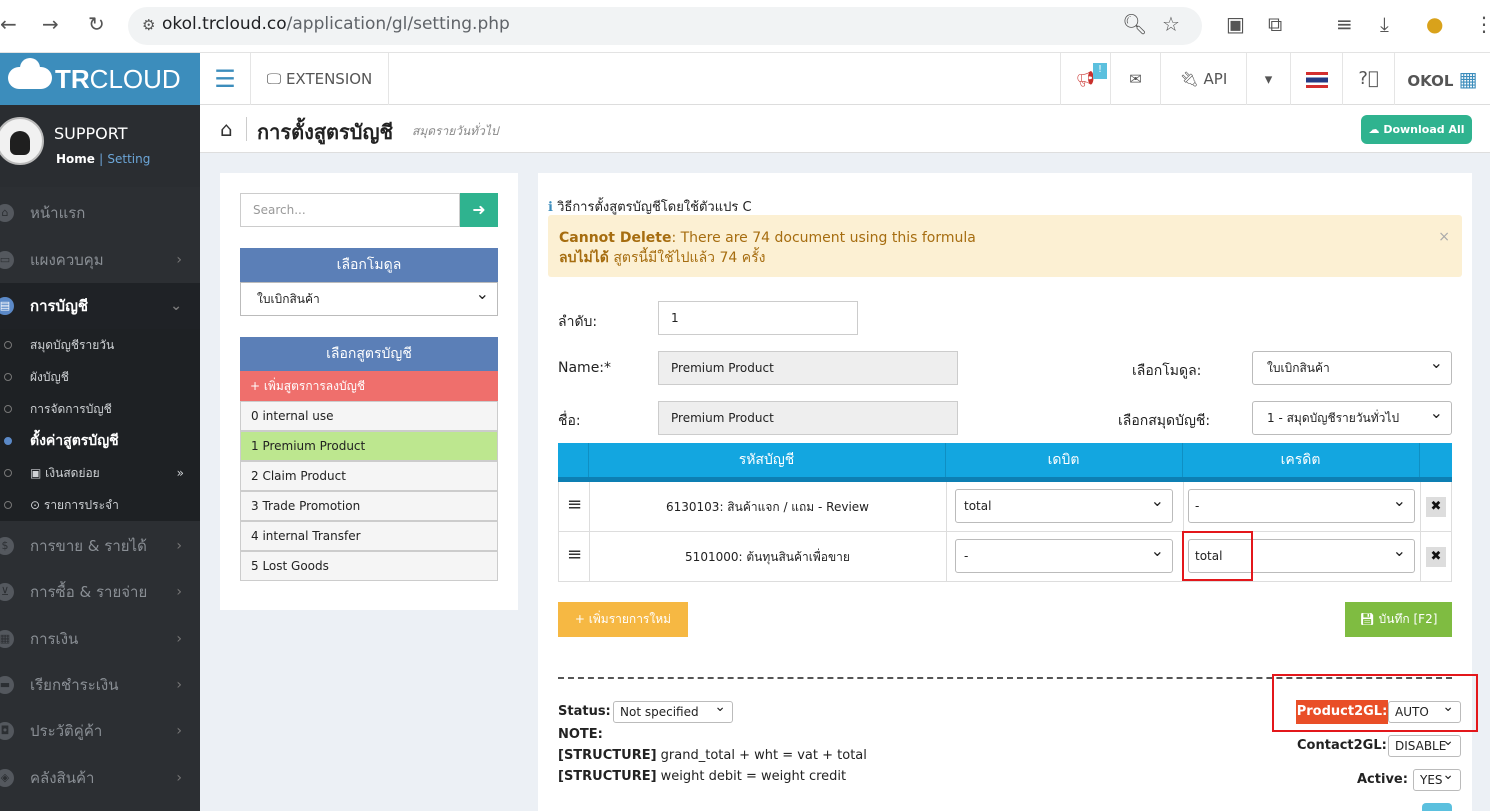 The image size is (1490, 811). What do you see at coordinates (369, 297) in the screenshot?
I see `module-select: ใบเบิกสินค้า` at bounding box center [369, 297].